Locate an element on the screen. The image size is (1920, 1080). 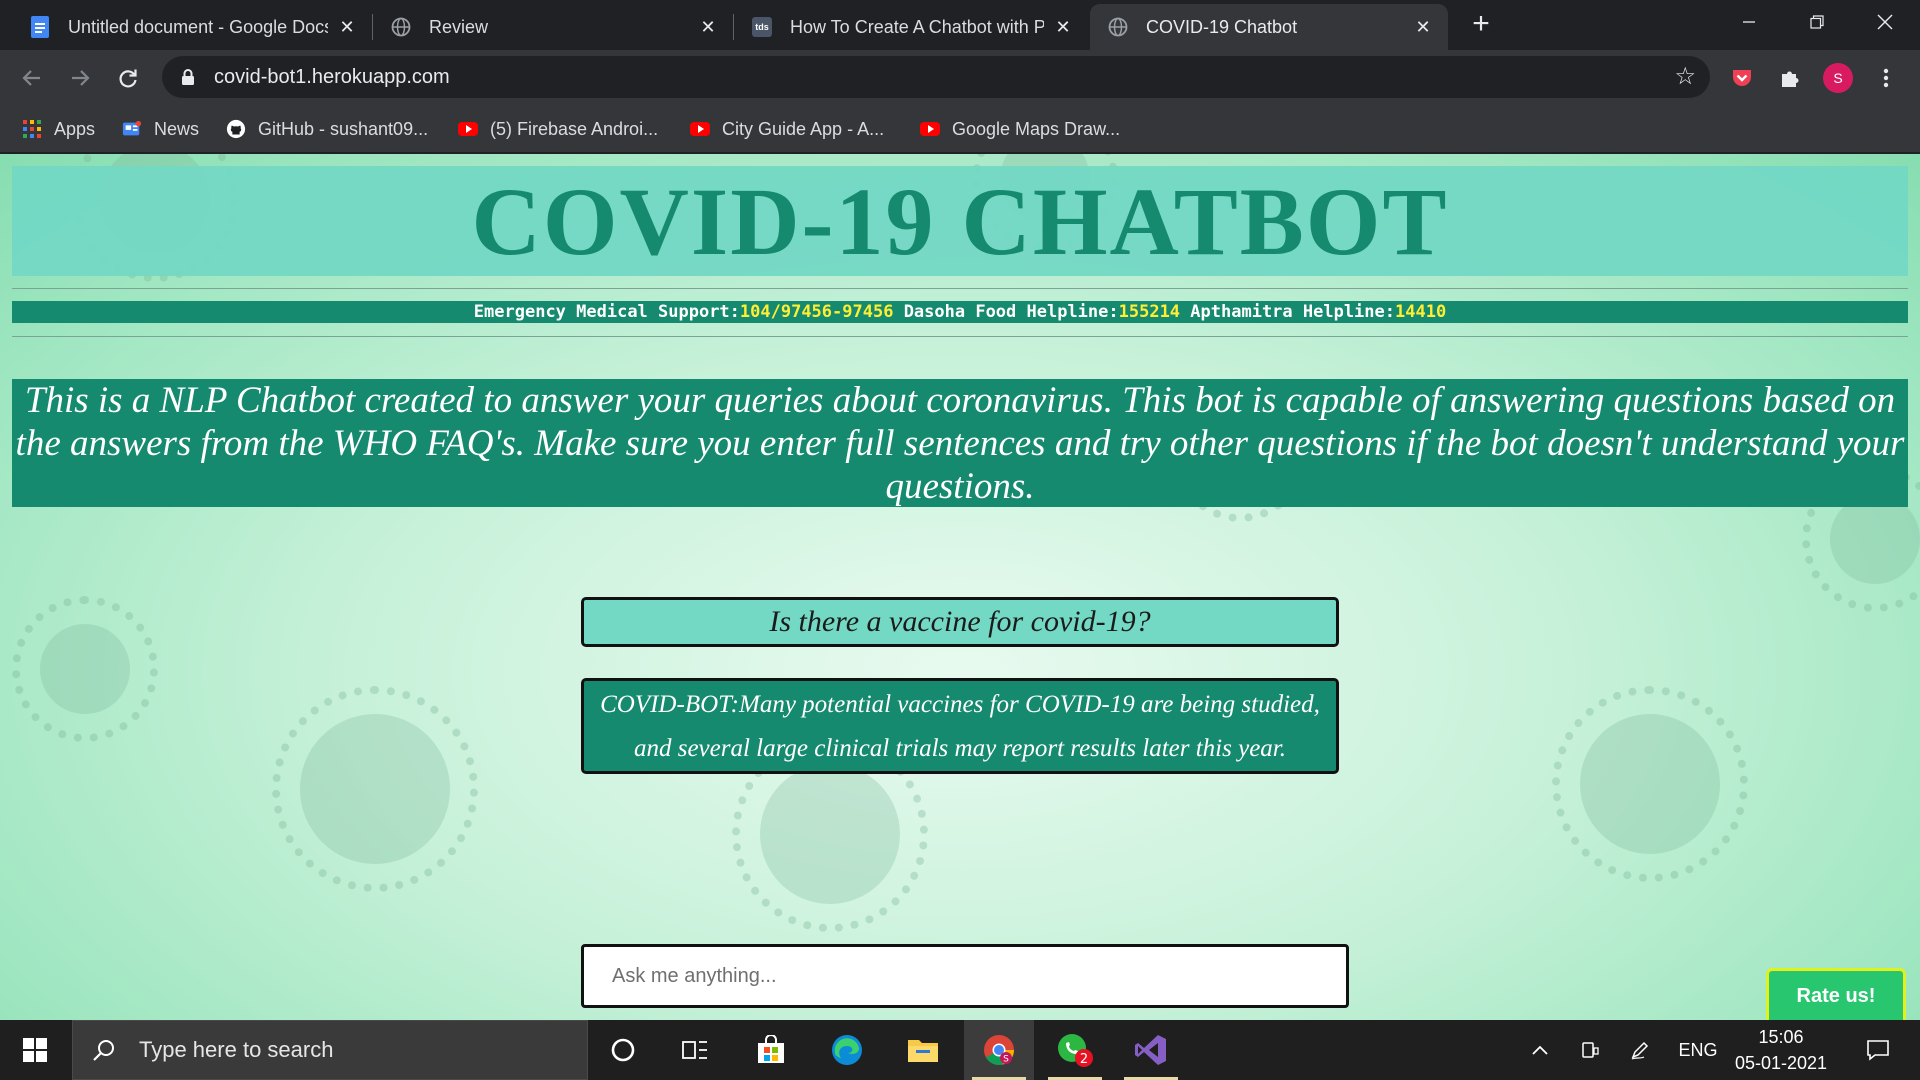
address-bar: covid-bot1.herokuapp.com ☆ is located at coordinates (936, 77).